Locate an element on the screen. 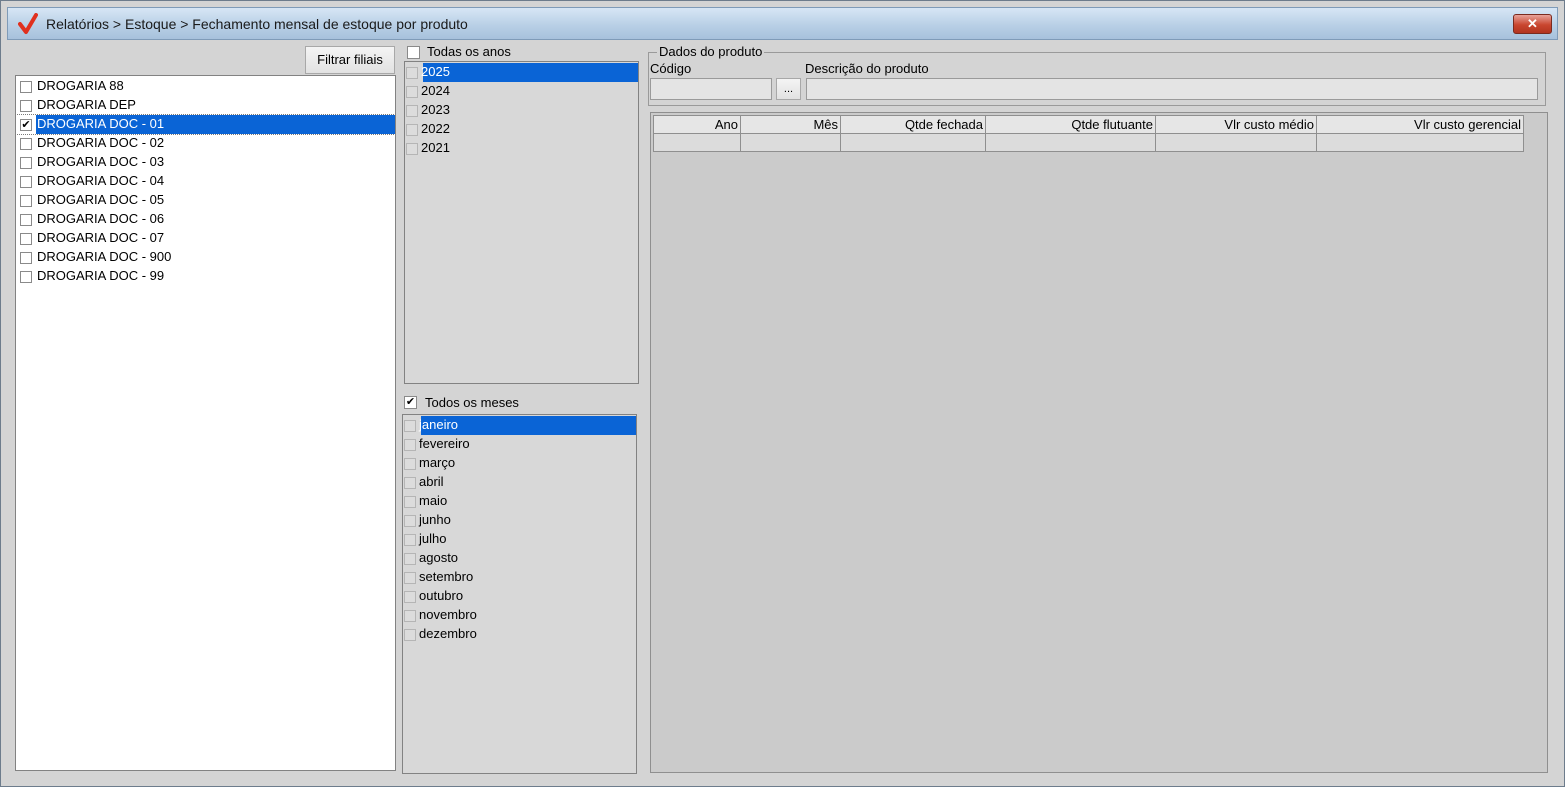  month-item: abril is located at coordinates (520, 482).